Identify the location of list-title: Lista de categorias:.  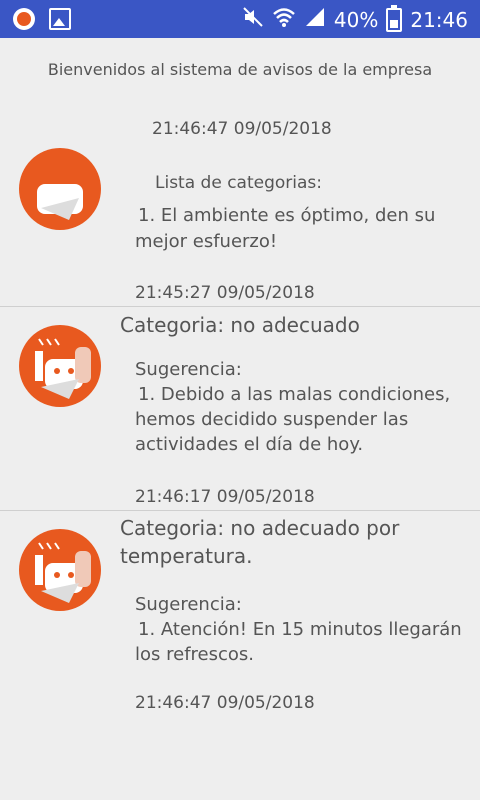
(238, 183).